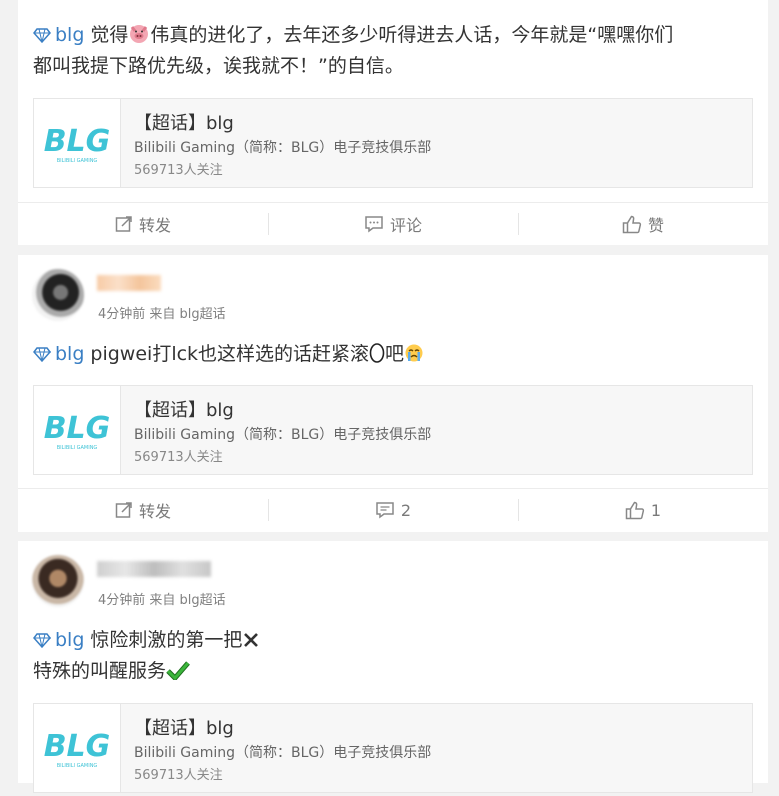  I want to click on comment-button: 2, so click(393, 510).